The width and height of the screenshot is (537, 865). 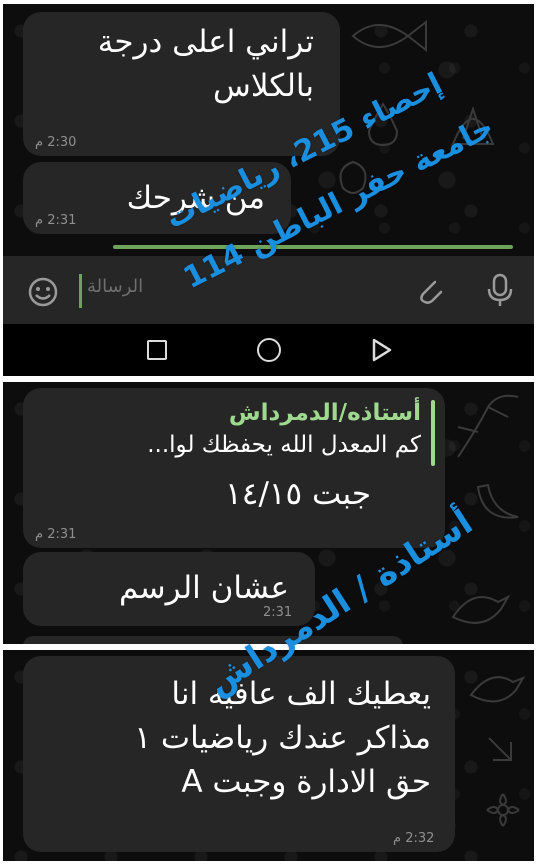 I want to click on message-line: حق الادارة وجبت A, so click(x=306, y=782).